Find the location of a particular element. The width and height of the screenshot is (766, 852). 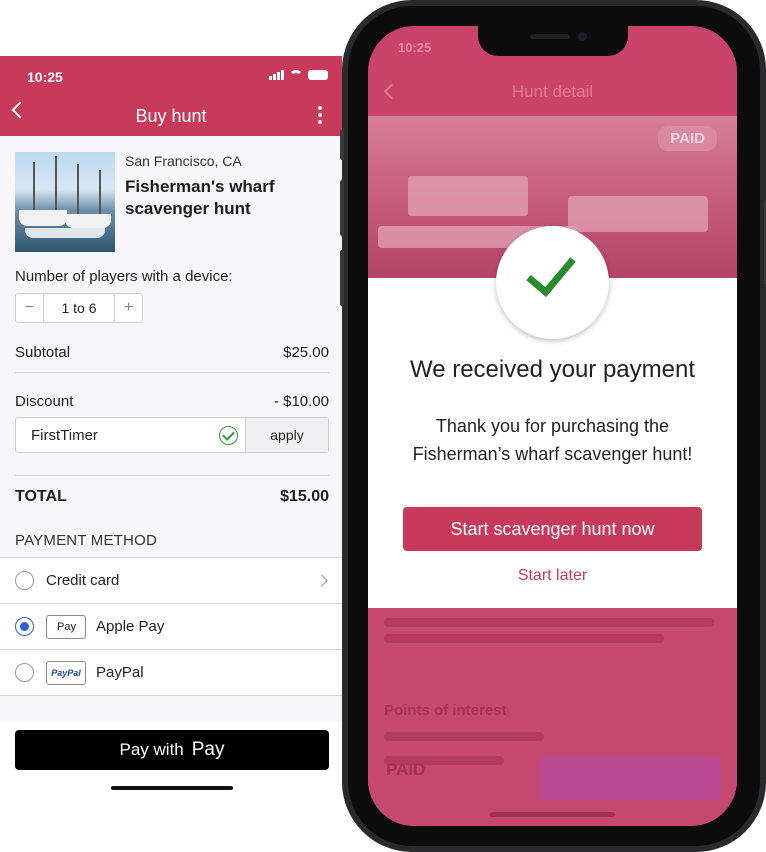

confirmation-title: We received your payment is located at coordinates (552, 369).